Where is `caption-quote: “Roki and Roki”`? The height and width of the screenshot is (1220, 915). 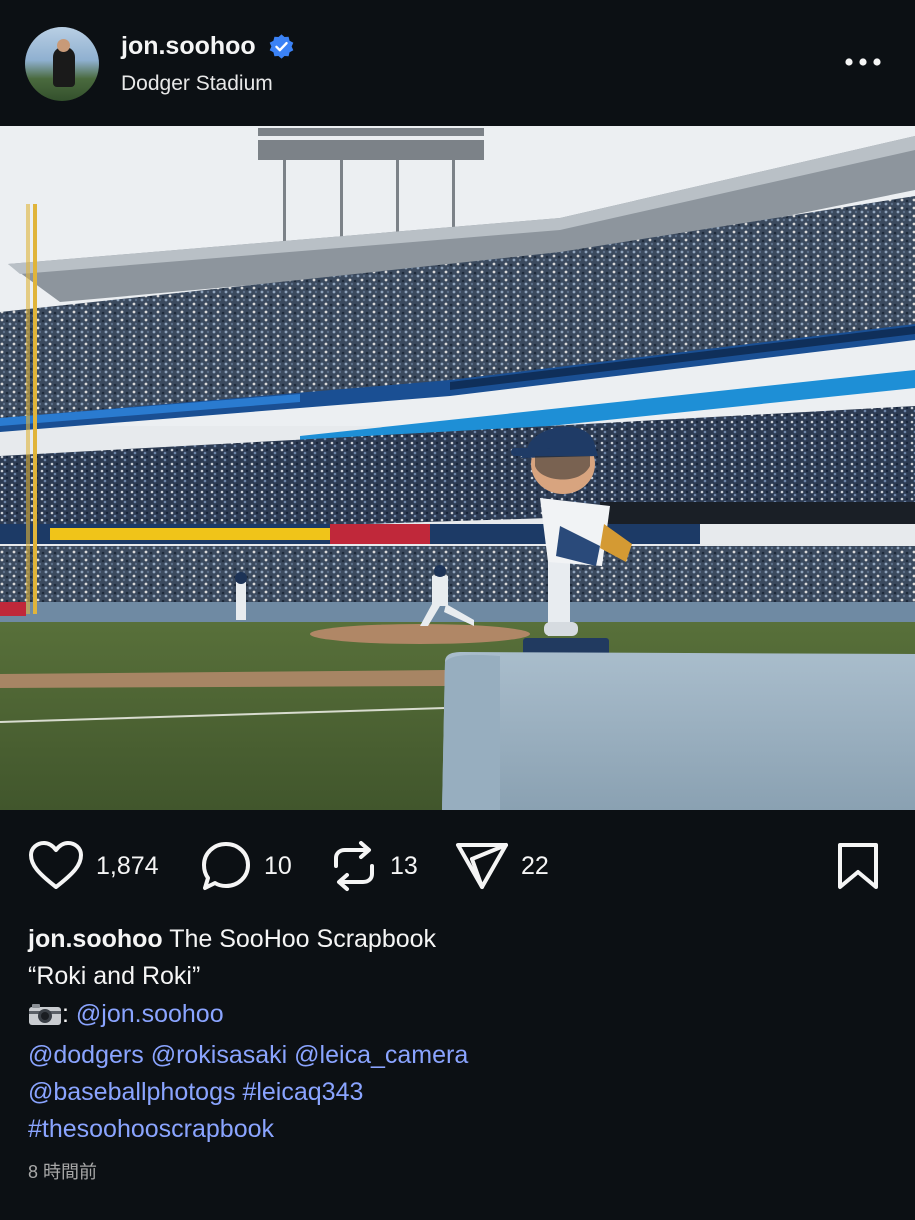 caption-quote: “Roki and Roki” is located at coordinates (114, 976).